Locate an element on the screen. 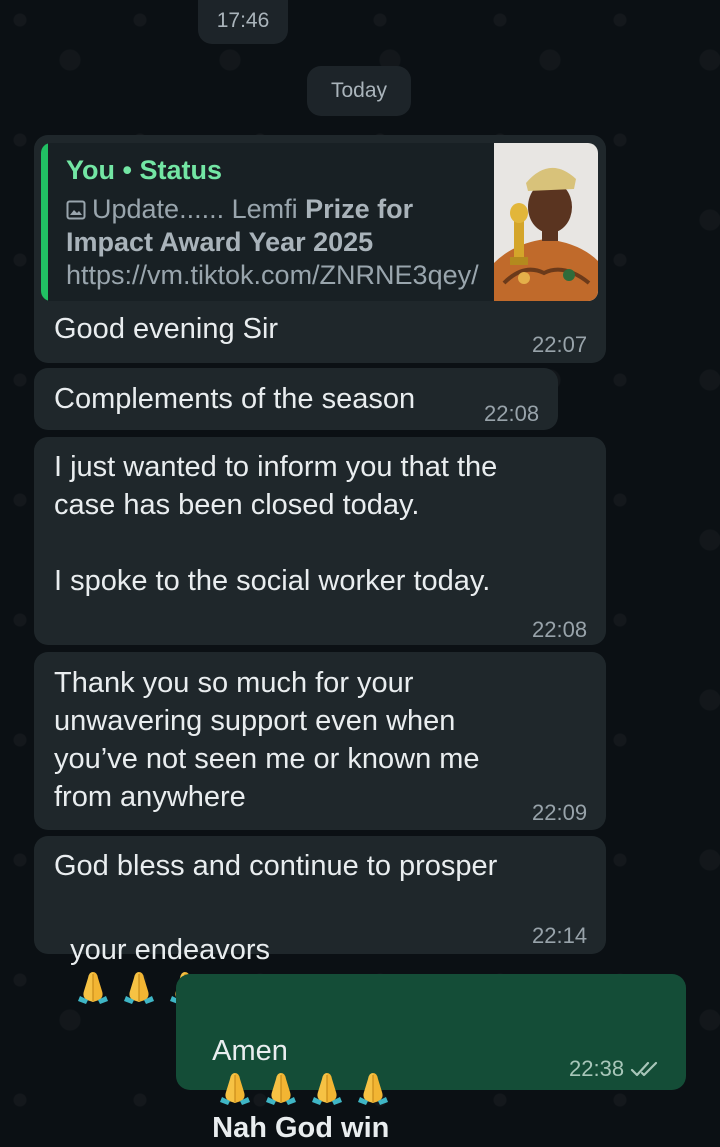 Image resolution: width=720 pixels, height=1147 pixels. quote-text-part2: https://vm.tiktok.com/ZNRNE3qey/ is located at coordinates (272, 275).